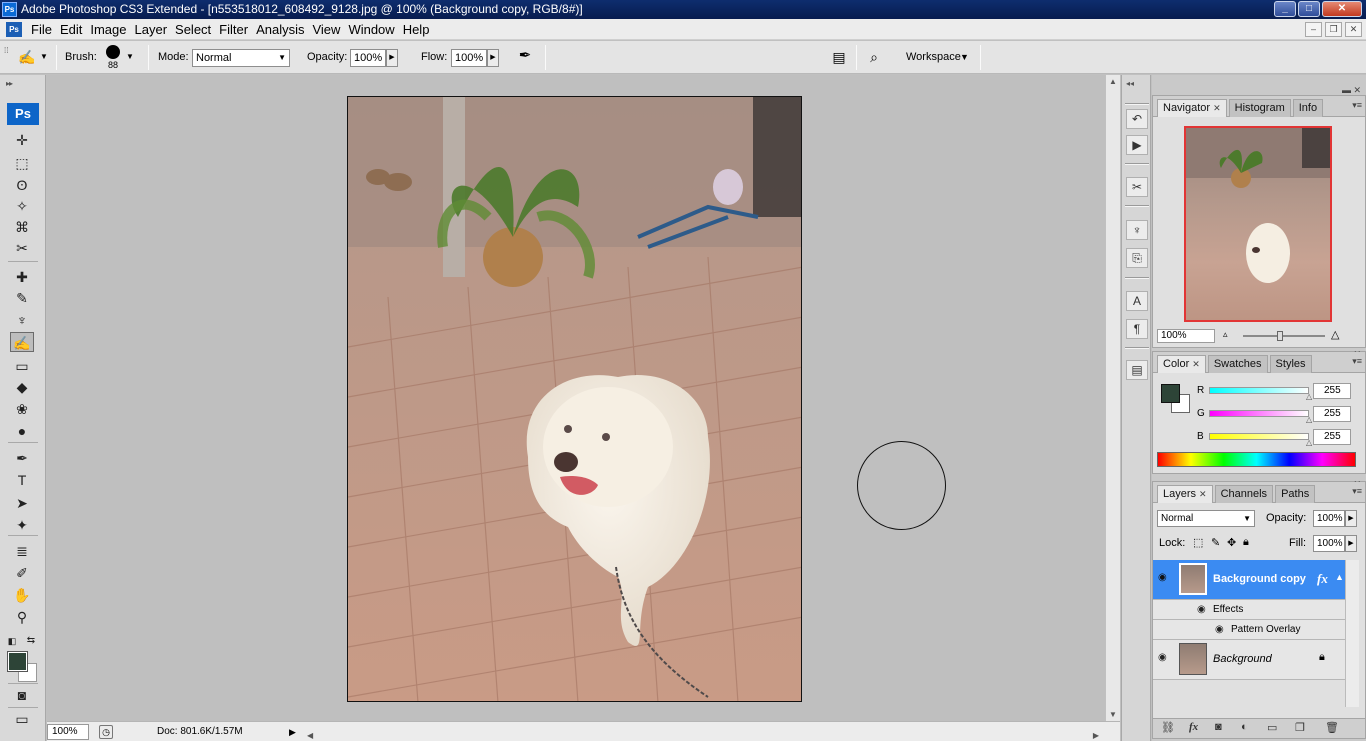 This screenshot has width=1366, height=741. I want to click on bridge-icon: ⌕, so click(874, 57).